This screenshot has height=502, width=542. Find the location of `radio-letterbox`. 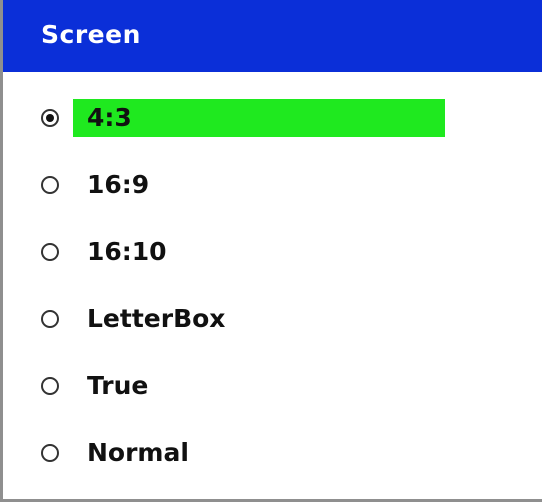

radio-letterbox is located at coordinates (50, 319).